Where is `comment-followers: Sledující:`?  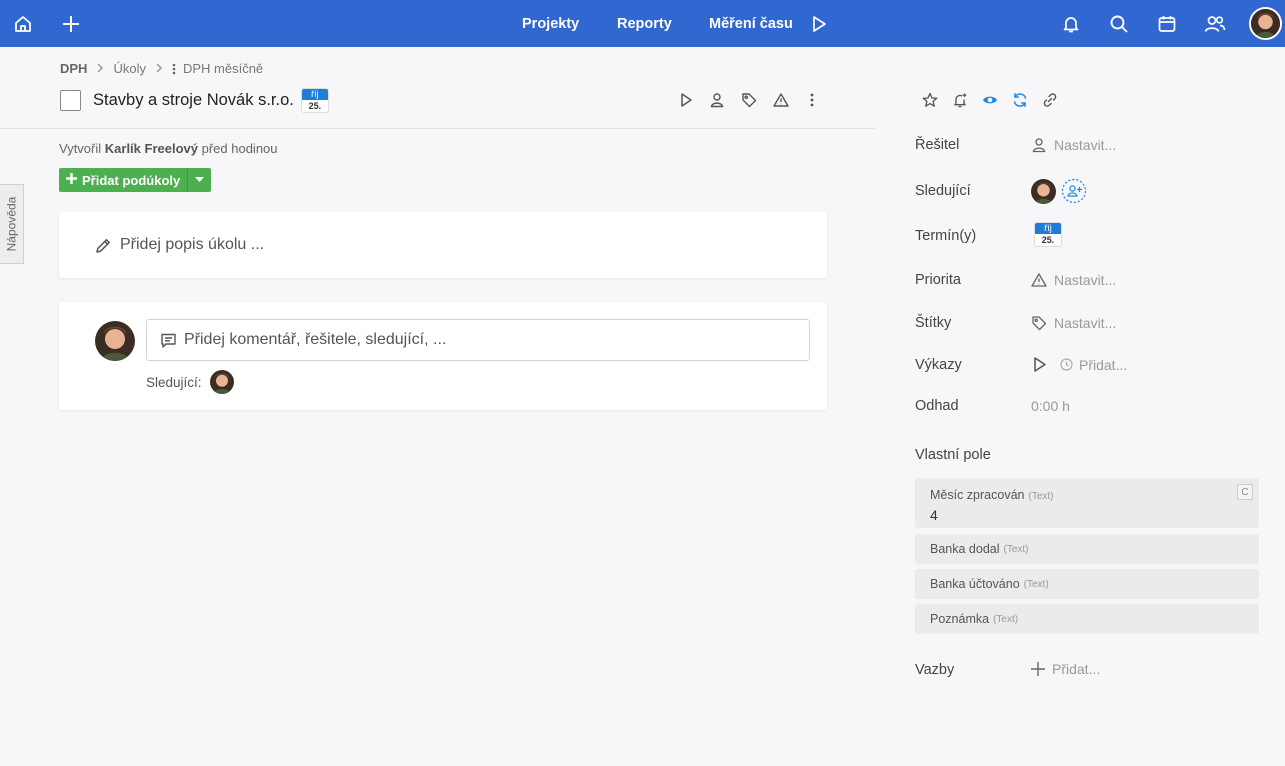
comment-followers: Sledující: is located at coordinates (190, 382).